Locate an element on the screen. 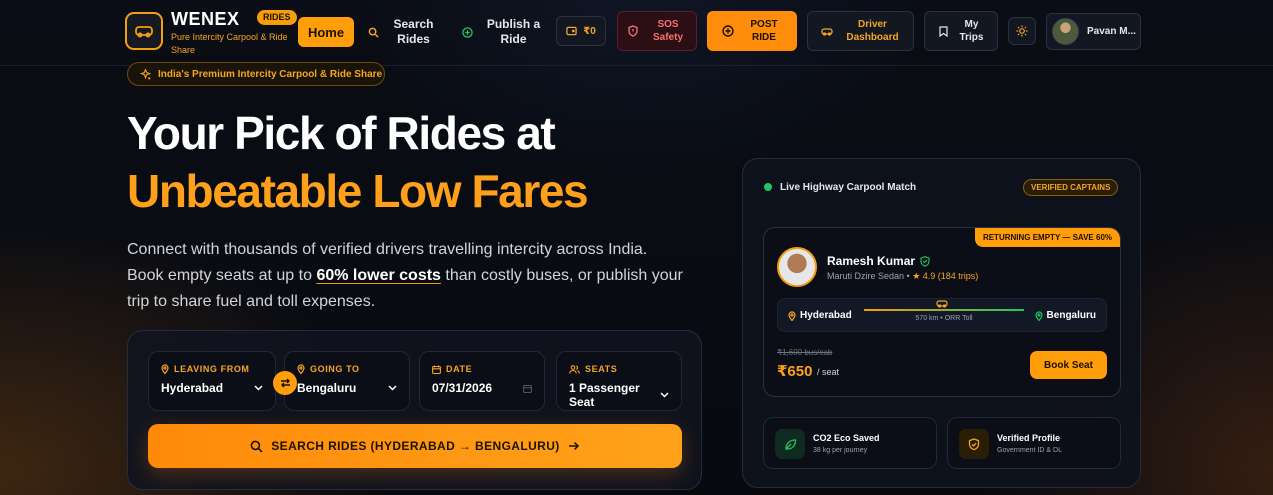 This screenshot has width=1273, height=495. going-to-label-row: GOING TO is located at coordinates (347, 369).